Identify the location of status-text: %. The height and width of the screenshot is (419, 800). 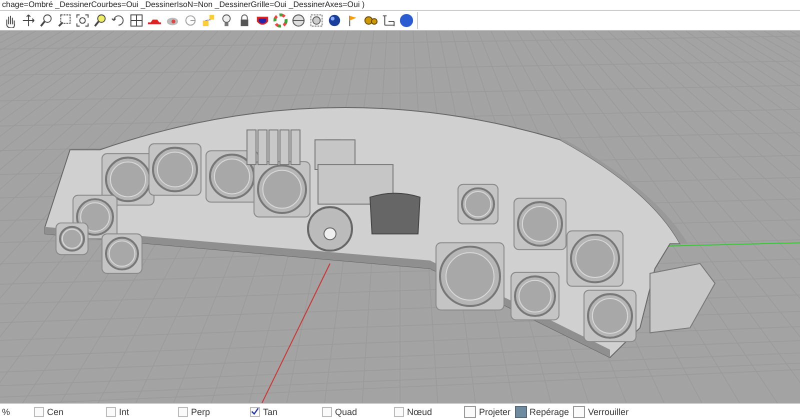
(6, 411).